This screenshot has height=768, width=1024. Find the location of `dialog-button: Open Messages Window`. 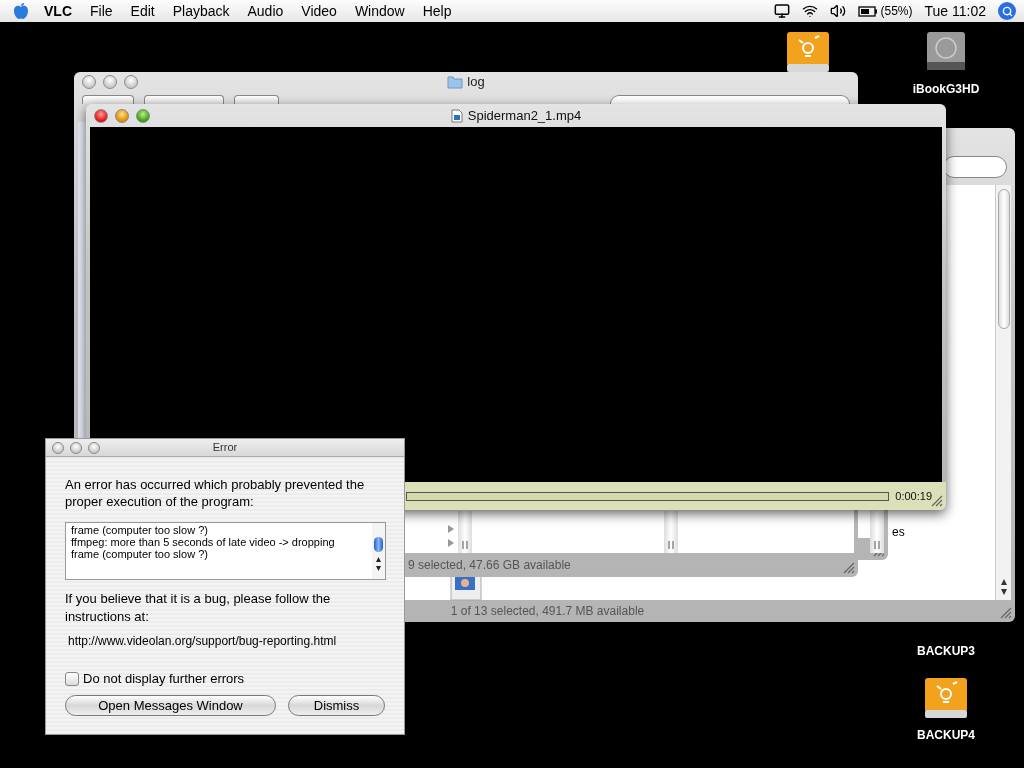

dialog-button: Open Messages Window is located at coordinates (170, 705).